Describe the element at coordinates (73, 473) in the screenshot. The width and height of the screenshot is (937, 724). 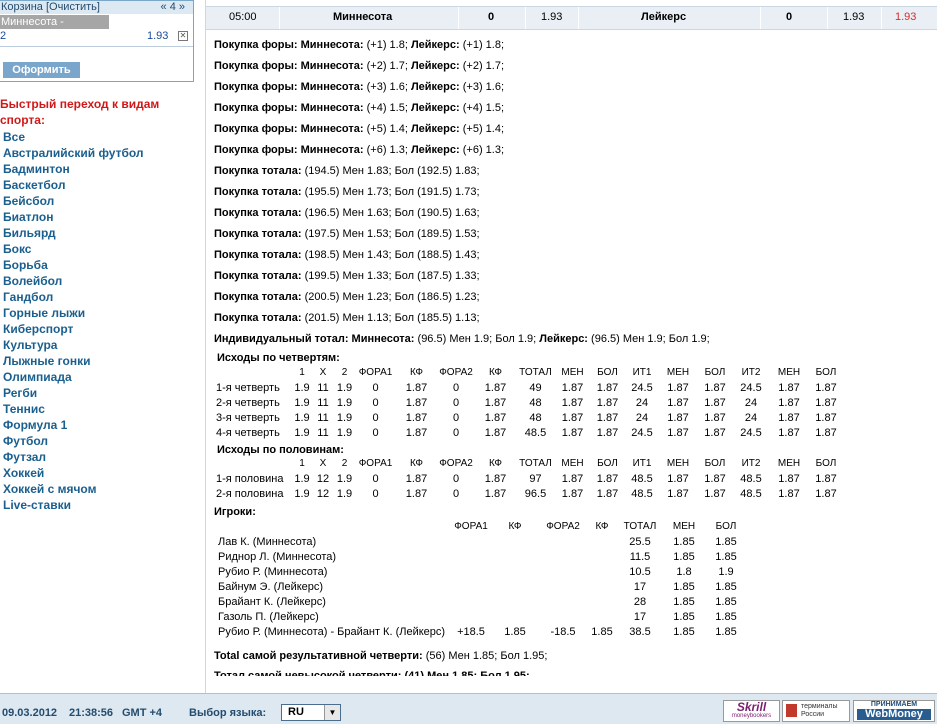
I see `sport-link: Хоккей` at that location.